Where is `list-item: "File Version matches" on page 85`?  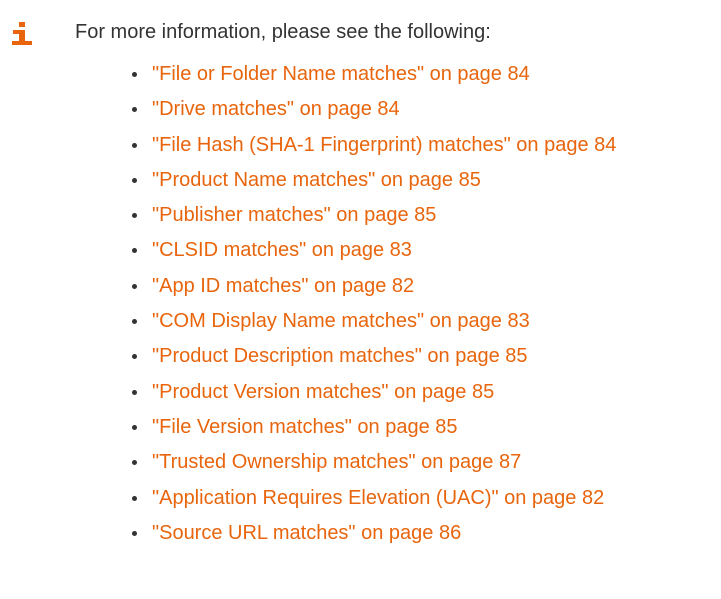
list-item: "File Version matches" on page 85 is located at coordinates (374, 430).